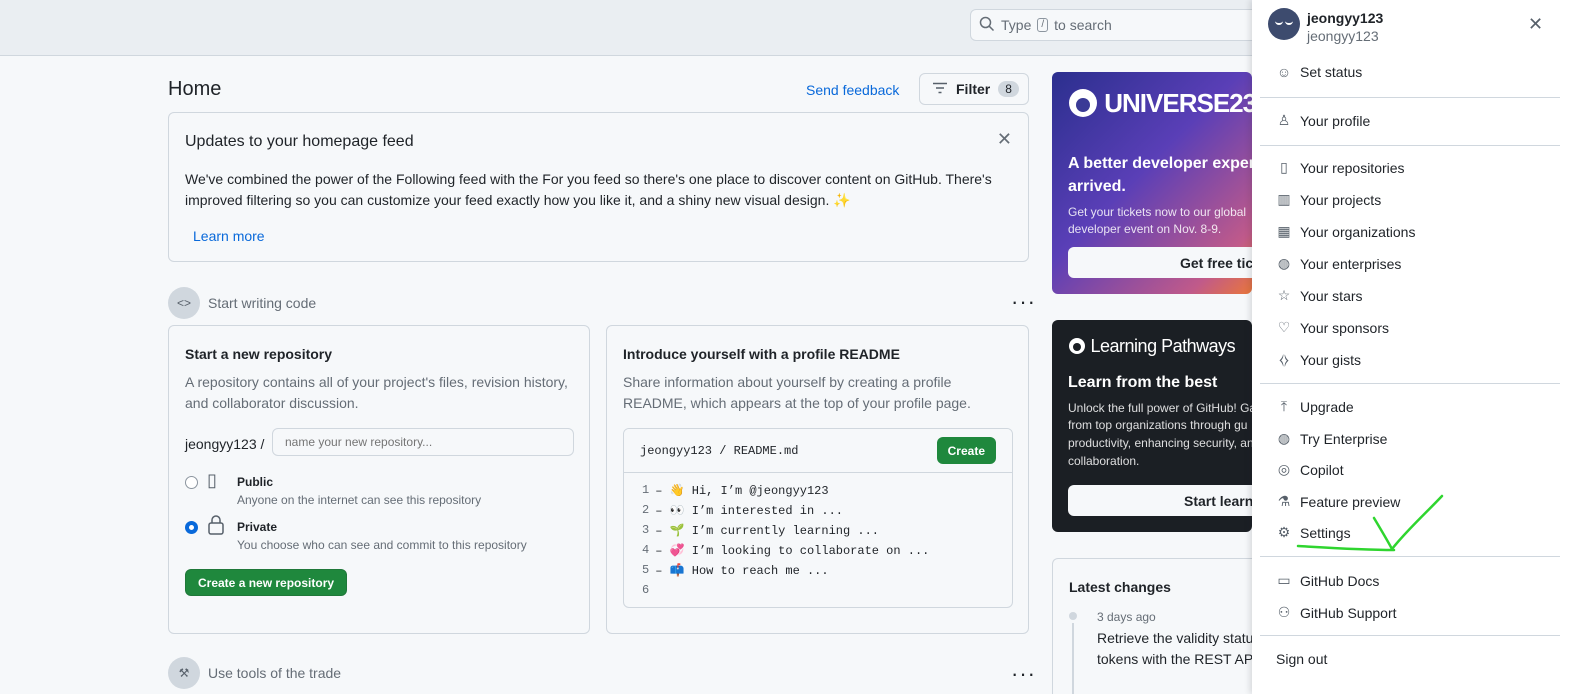 This screenshot has height=694, width=1588. I want to click on line-number: 6, so click(646, 590).